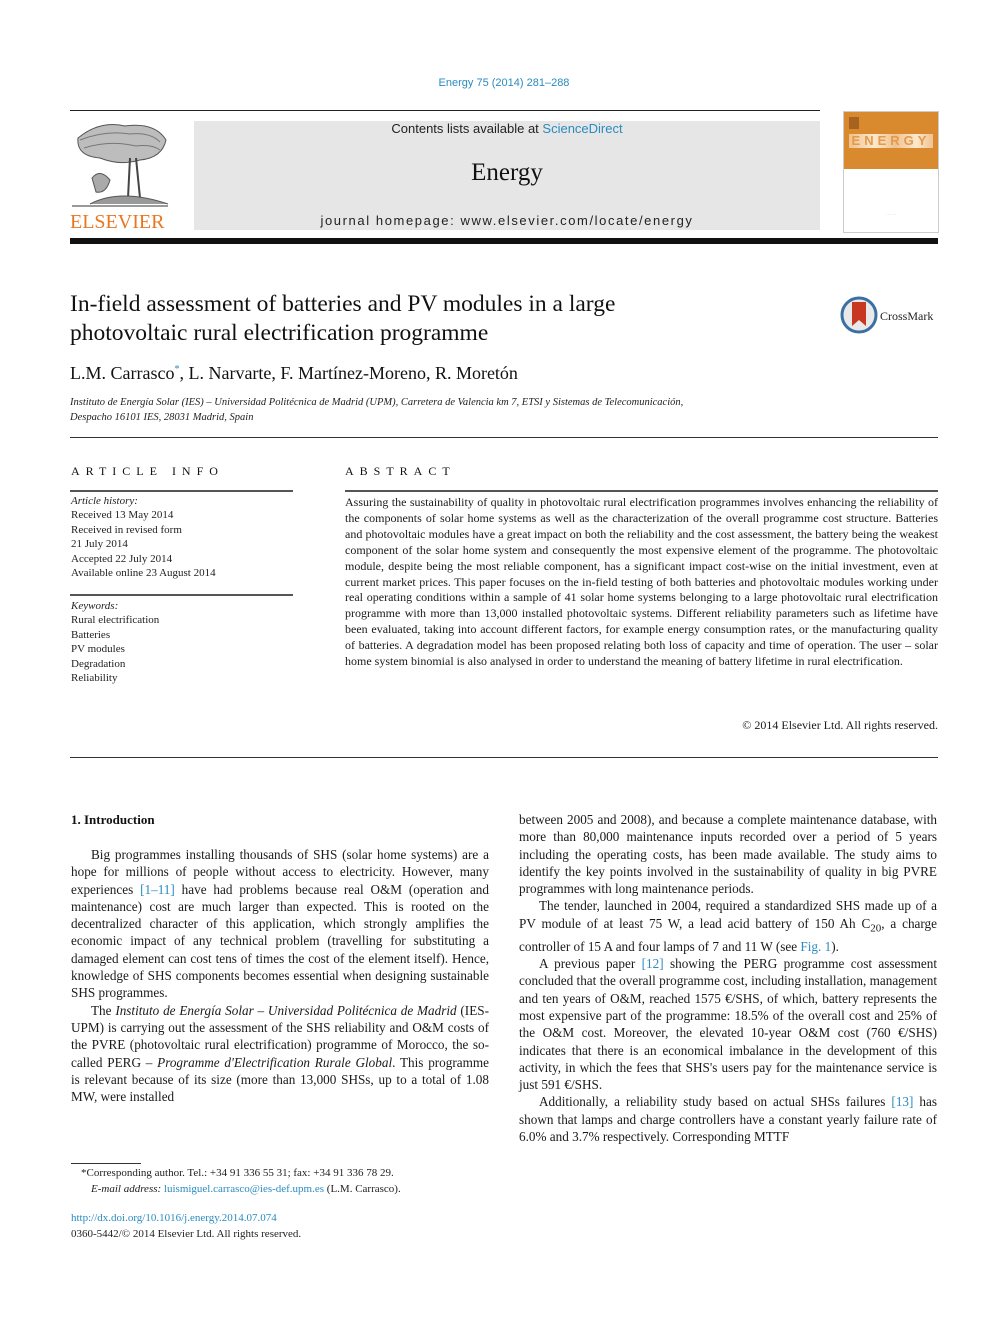 This screenshot has width=992, height=1323. Describe the element at coordinates (835, 946) in the screenshot. I see `text-run: ).` at that location.